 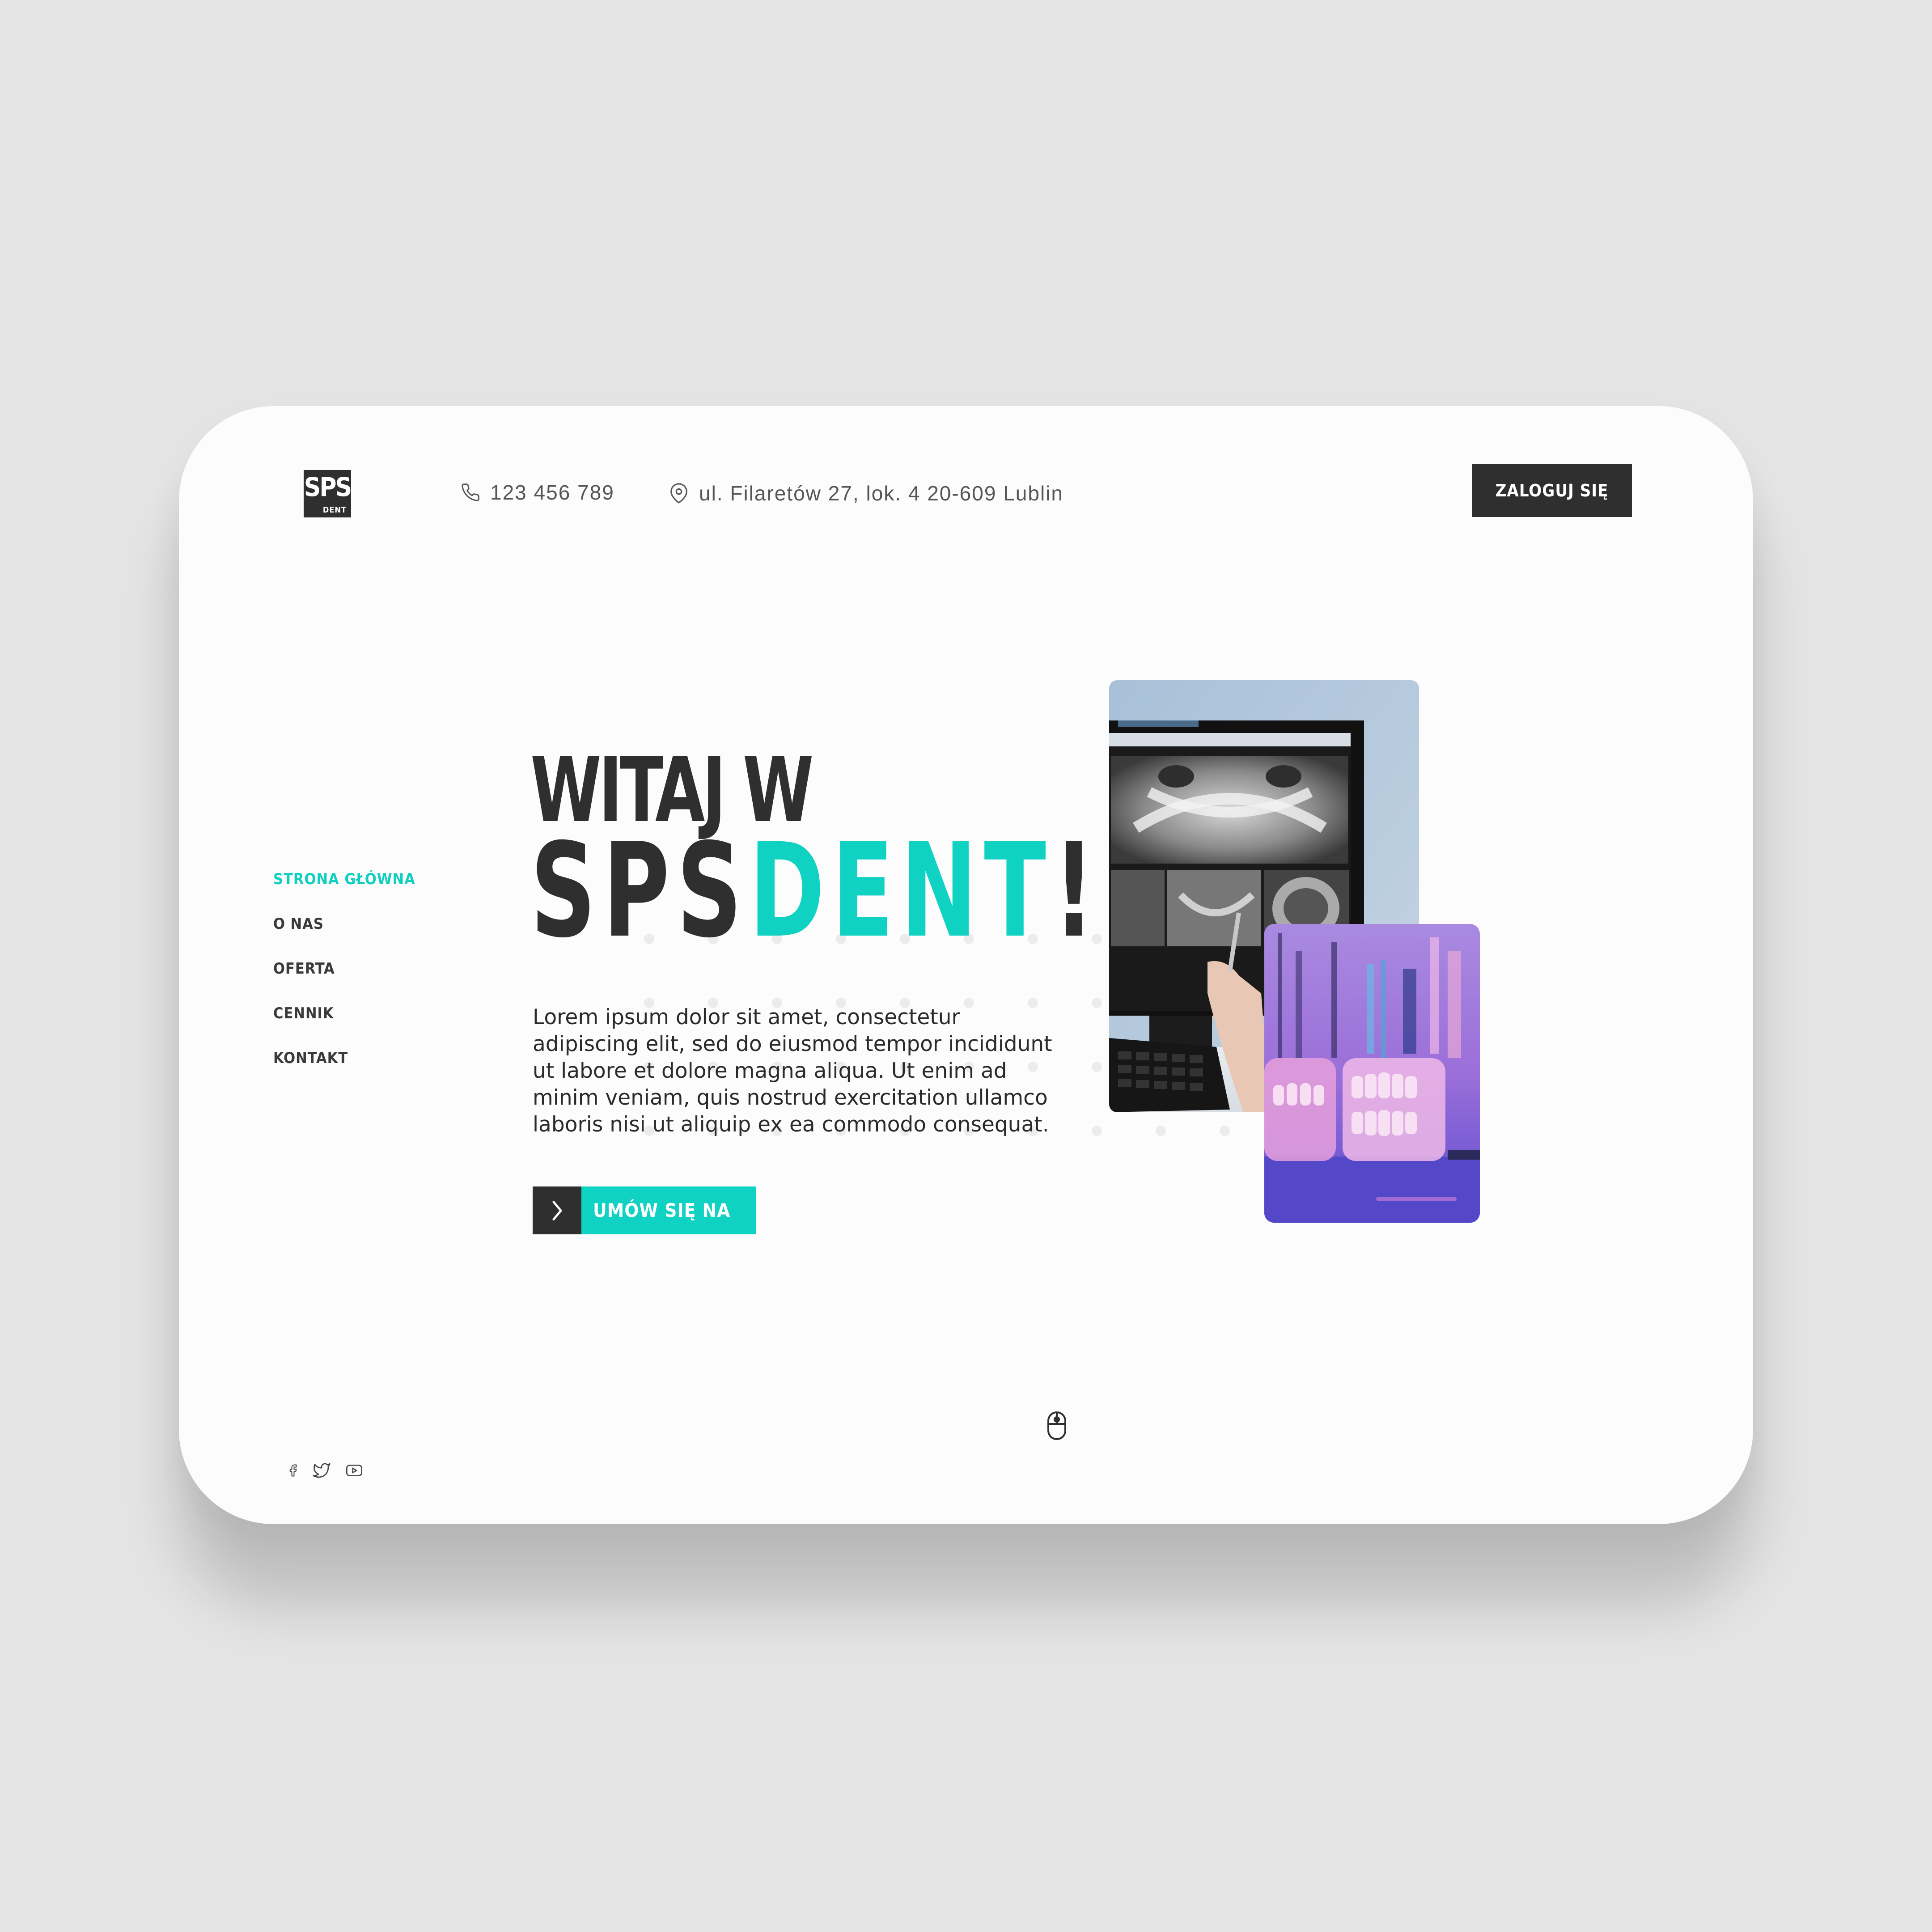 I want to click on hero-title-line2: SPSDENT!, so click(x=816, y=891).